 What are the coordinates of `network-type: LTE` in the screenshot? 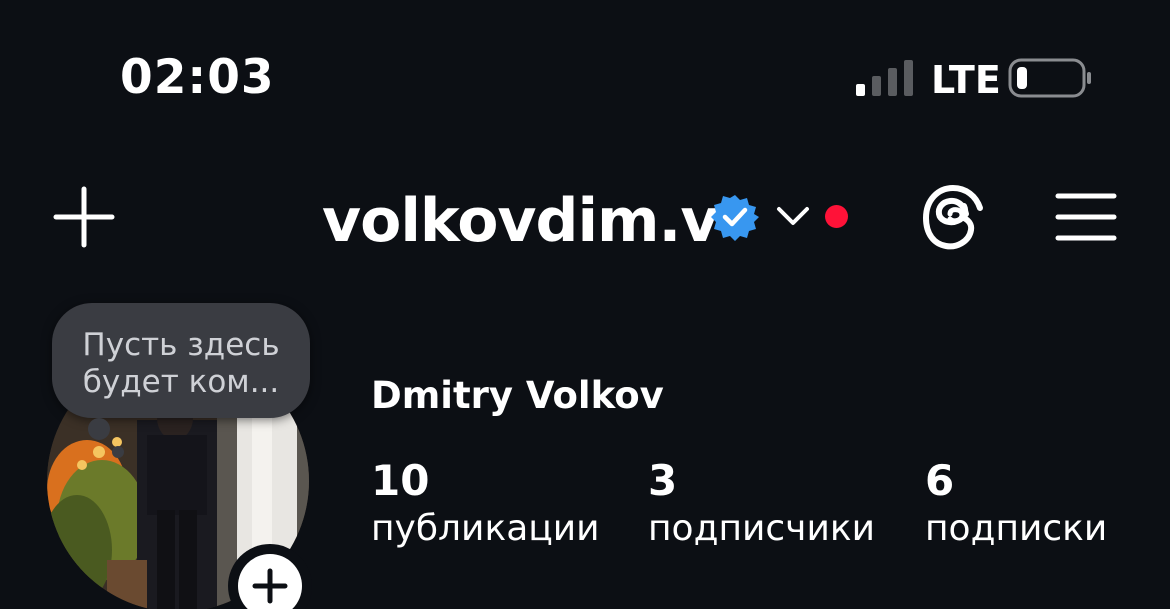 It's located at (966, 80).